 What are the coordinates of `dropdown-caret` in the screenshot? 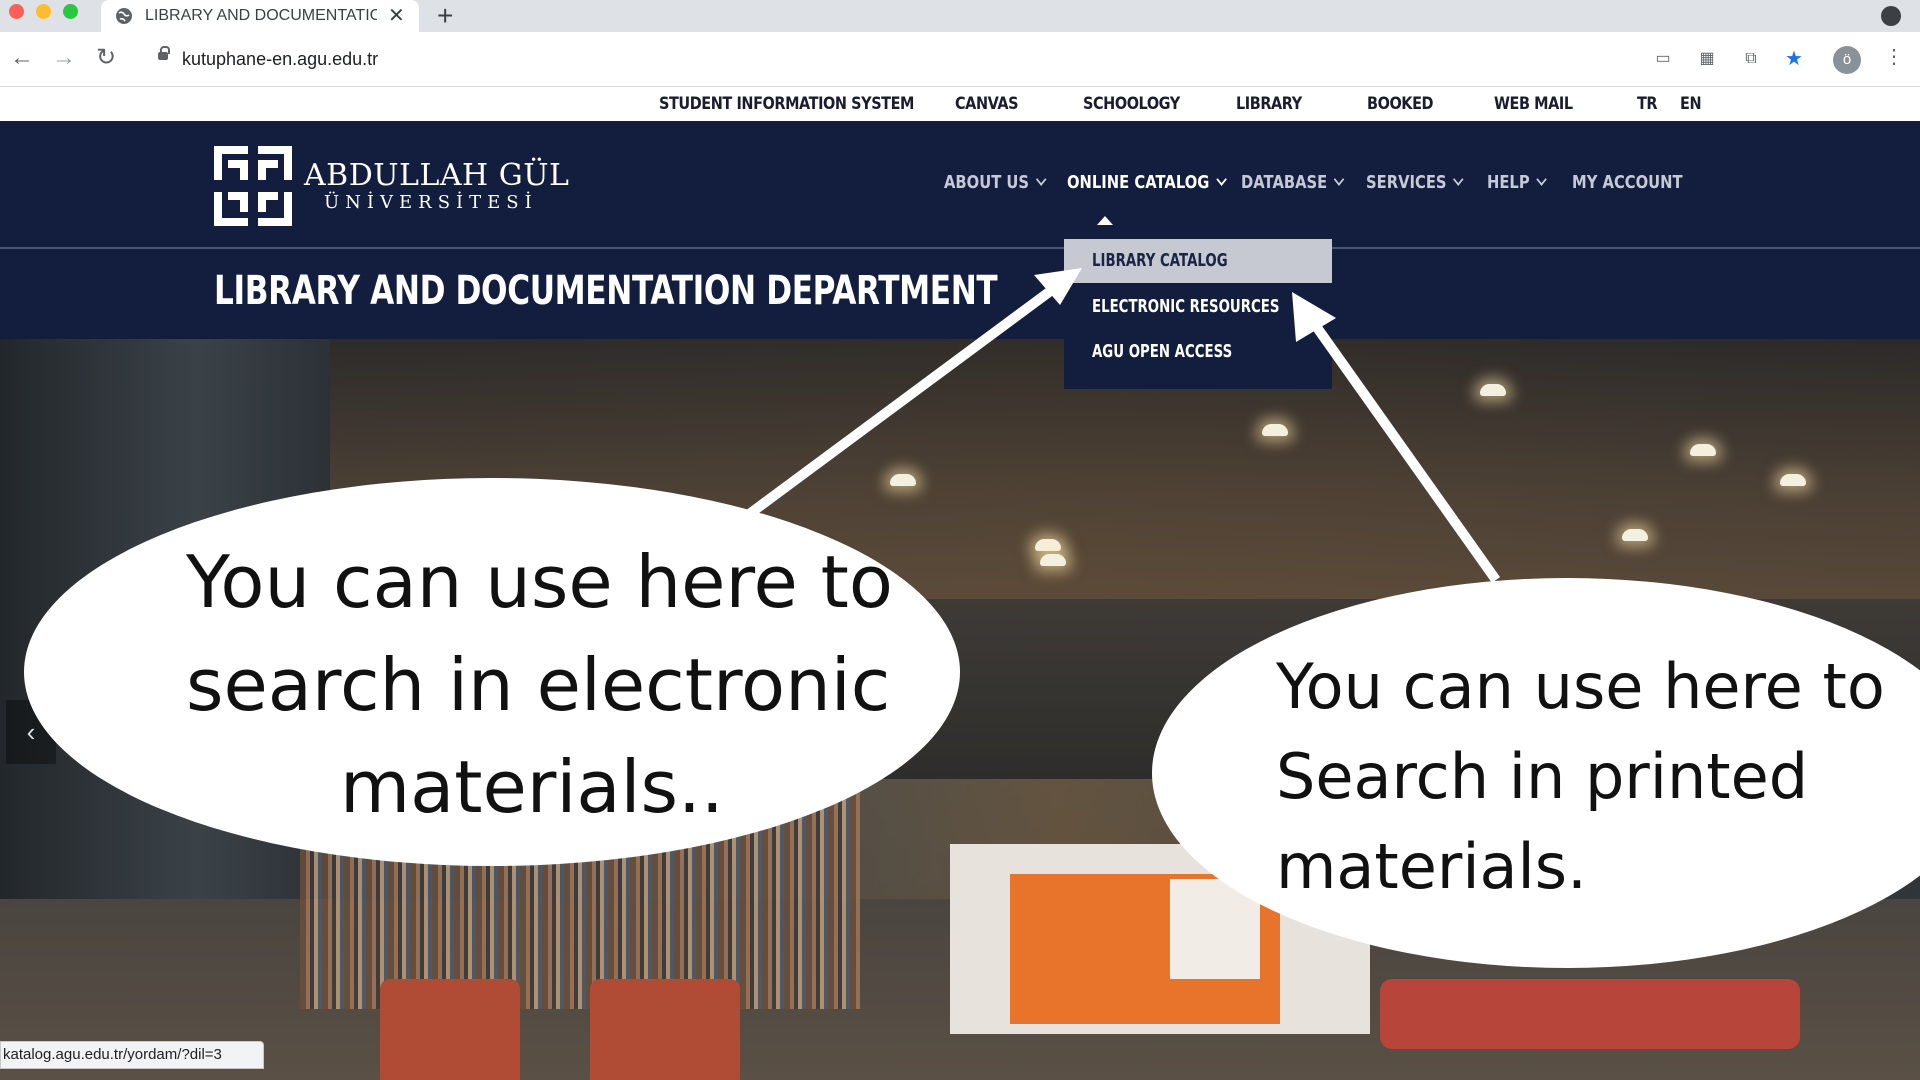 It's located at (1105, 220).